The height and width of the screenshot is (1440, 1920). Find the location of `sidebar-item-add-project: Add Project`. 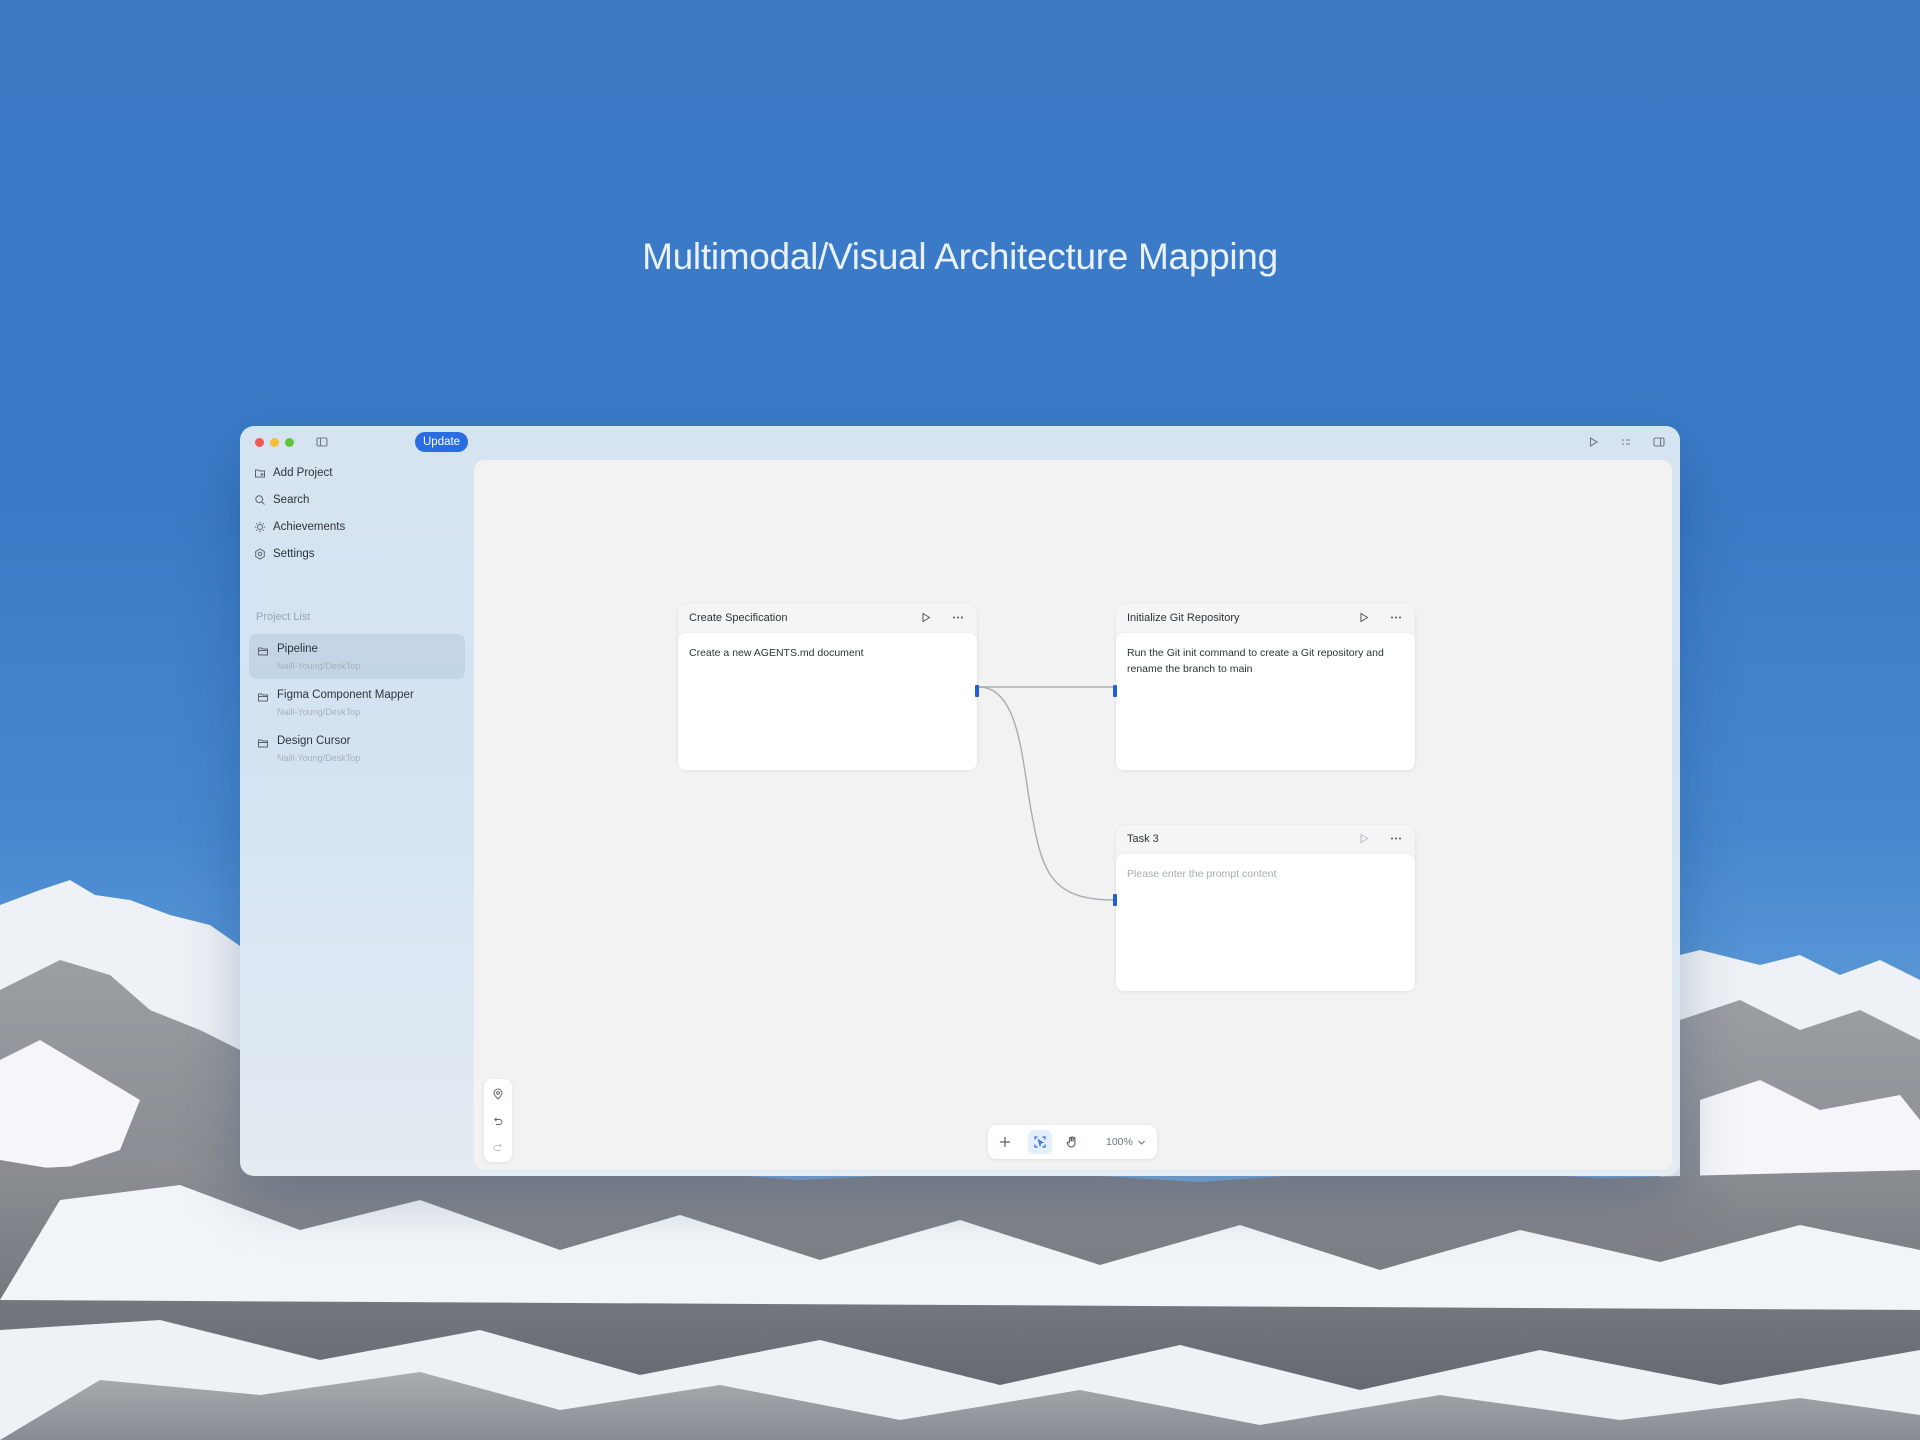

sidebar-item-add-project: Add Project is located at coordinates (293, 473).